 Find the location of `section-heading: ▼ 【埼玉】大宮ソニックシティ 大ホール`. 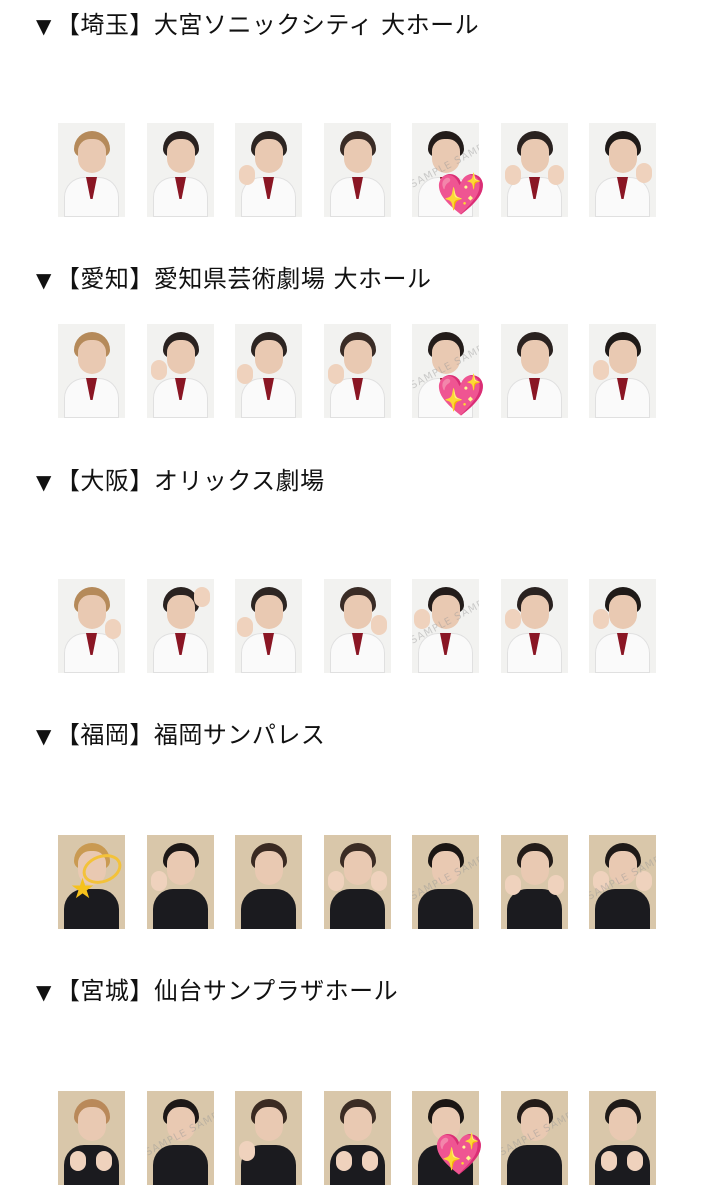

section-heading: ▼ 【埼玉】大宮ソニックシティ 大ホール is located at coordinates (257, 25).